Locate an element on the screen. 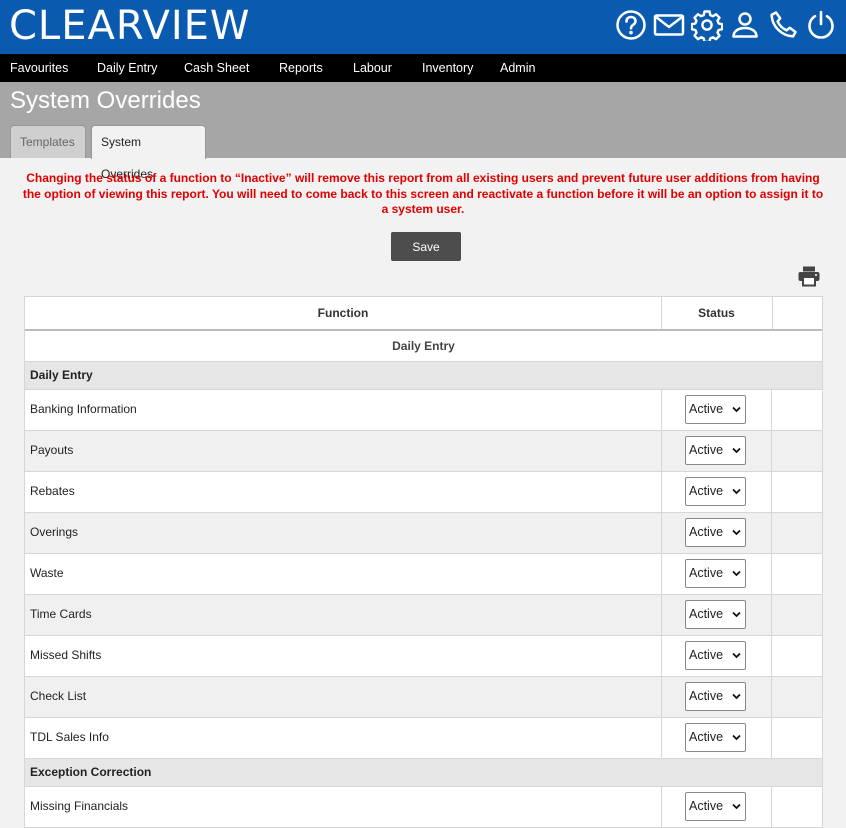  menu-item-inventory: Inventory is located at coordinates (447, 68).